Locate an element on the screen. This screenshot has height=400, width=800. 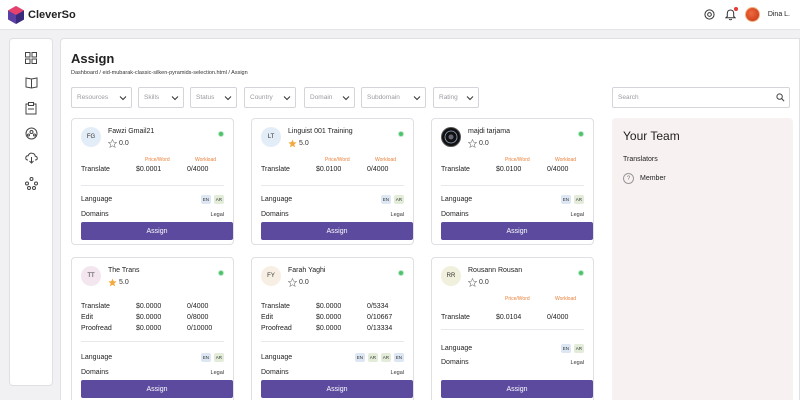
search-input: Search is located at coordinates (701, 97).